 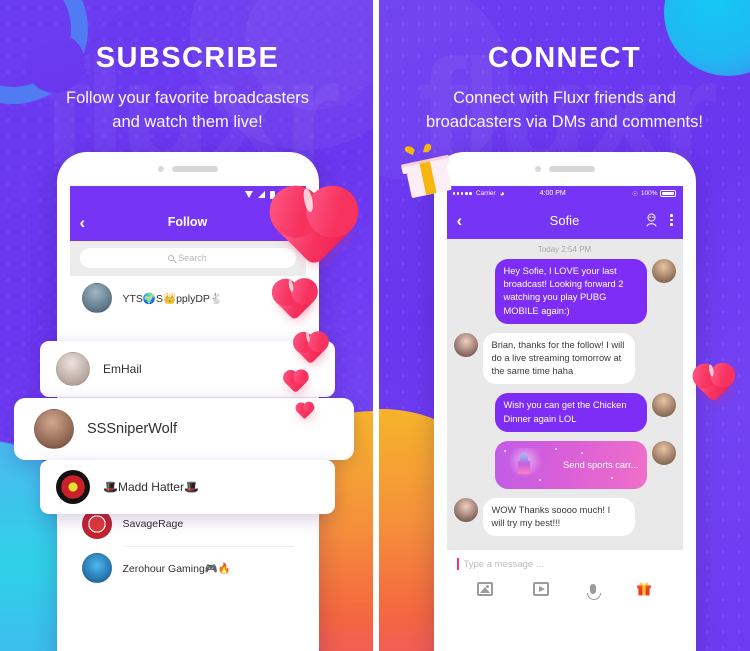 What do you see at coordinates (524, 464) in the screenshot?
I see `castle-gift-icon` at bounding box center [524, 464].